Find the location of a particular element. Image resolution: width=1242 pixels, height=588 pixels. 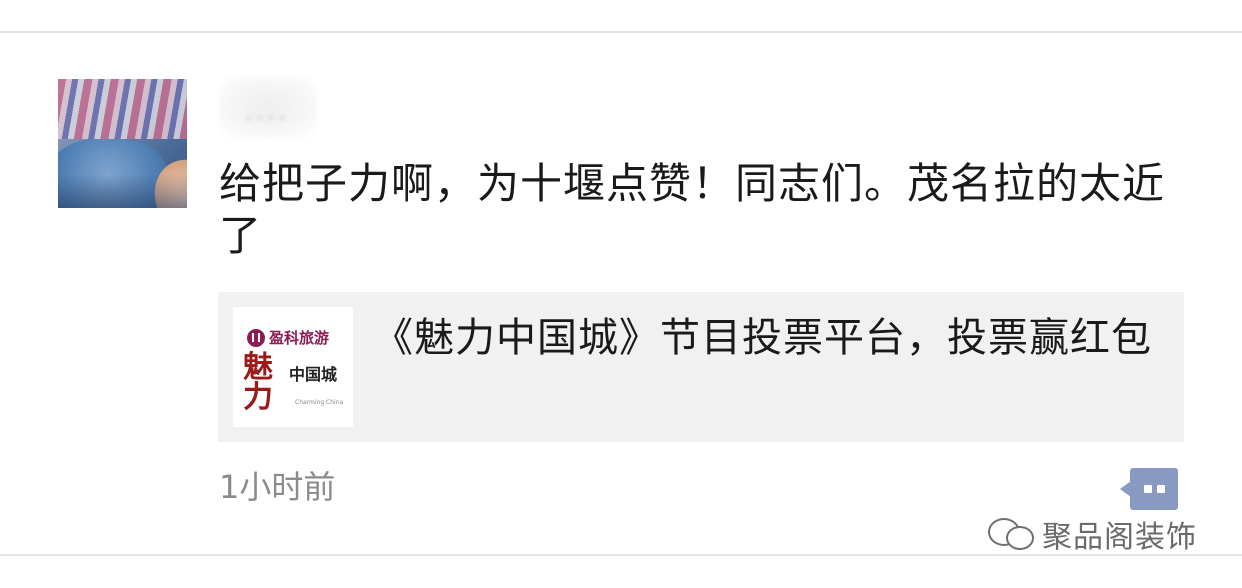

thumb-sub-text: Charming China is located at coordinates (319, 402).